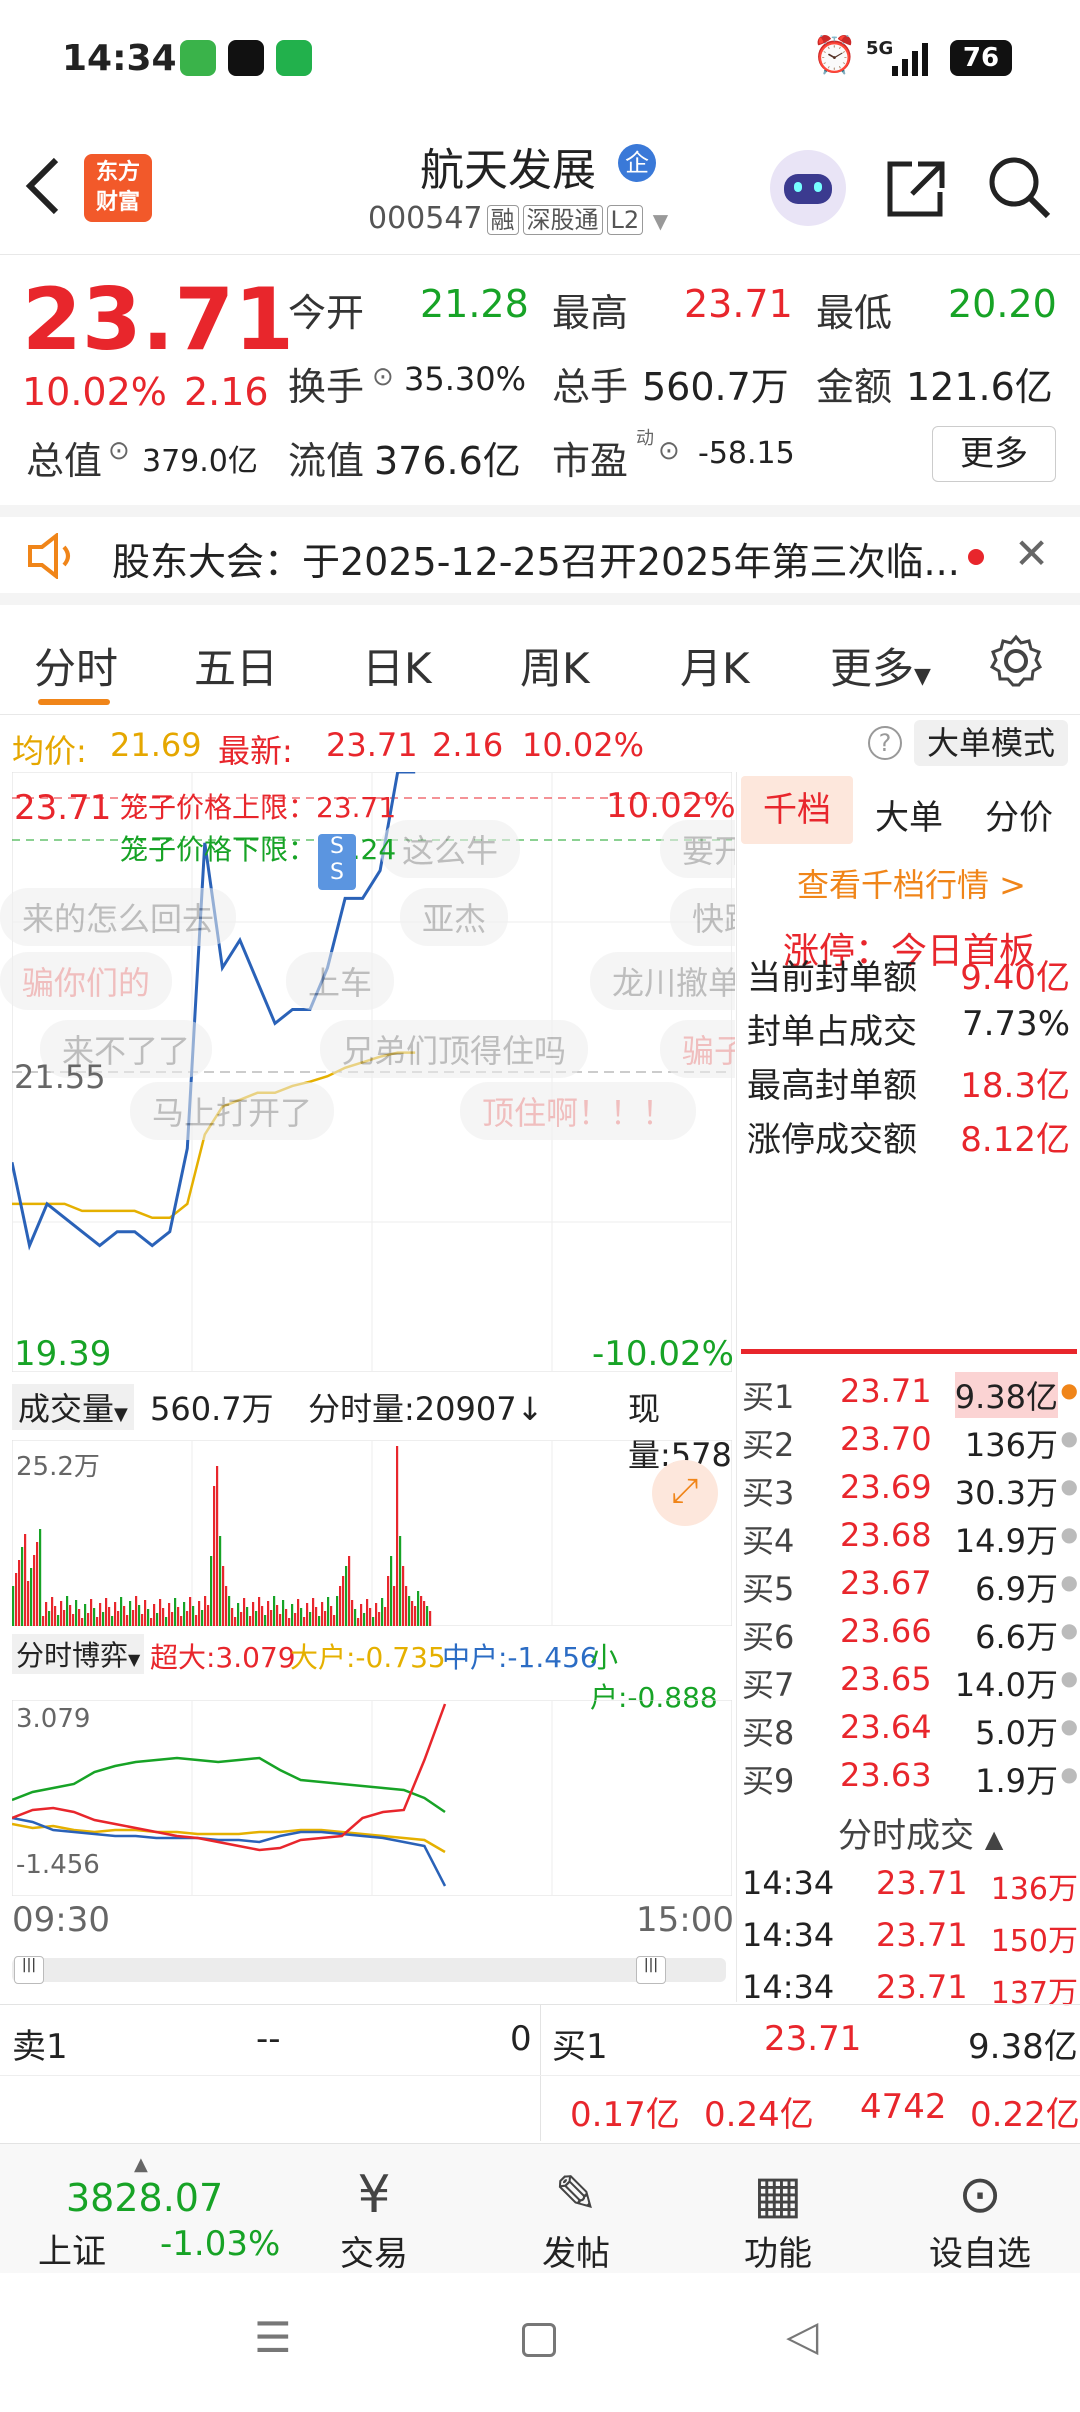 The height and width of the screenshot is (2412, 1080). Describe the element at coordinates (910, 1396) in the screenshot. I see `bid-row: 买1 23.71 9.38亿 ●` at that location.